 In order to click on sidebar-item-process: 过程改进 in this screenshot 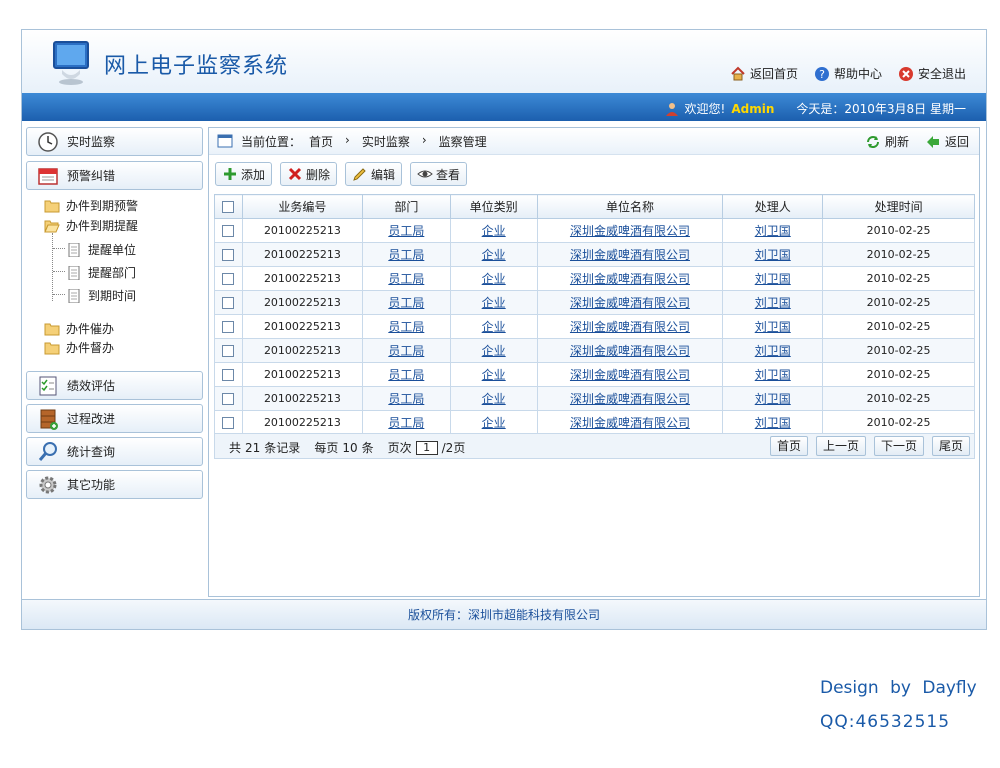, I will do `click(114, 418)`.